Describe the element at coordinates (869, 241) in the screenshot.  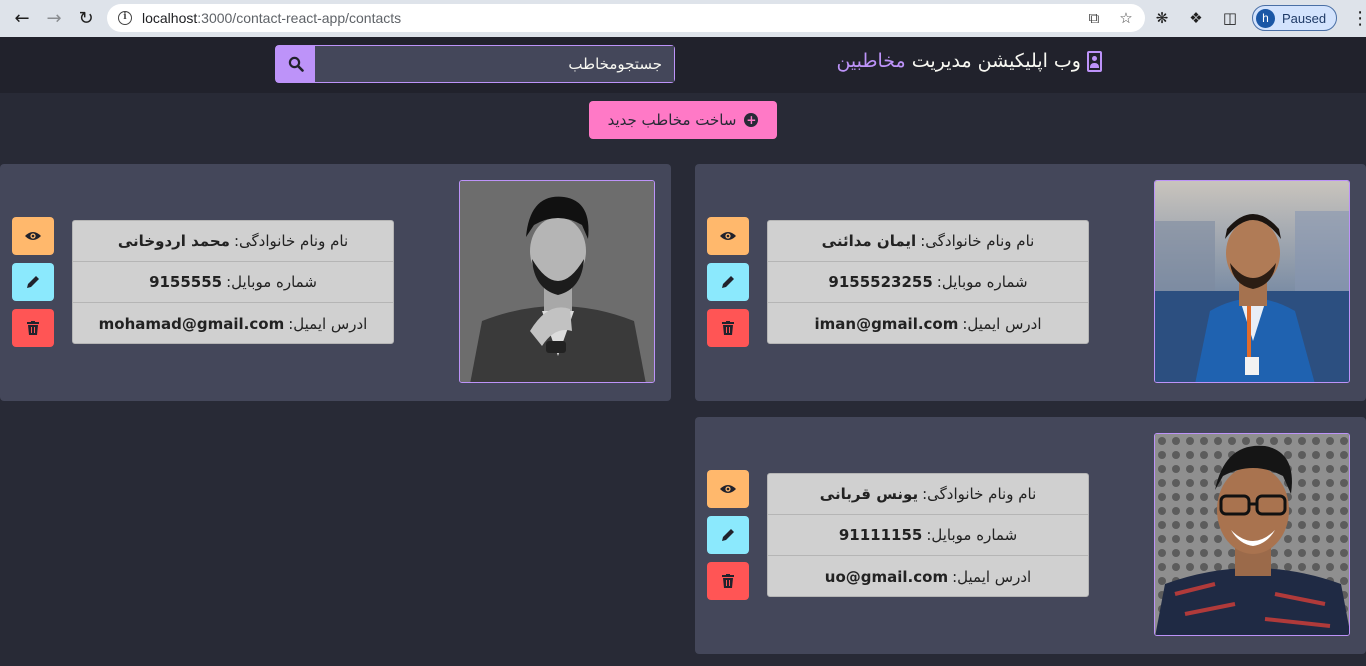
I see `fullname-value: ایمان مدائنی` at that location.